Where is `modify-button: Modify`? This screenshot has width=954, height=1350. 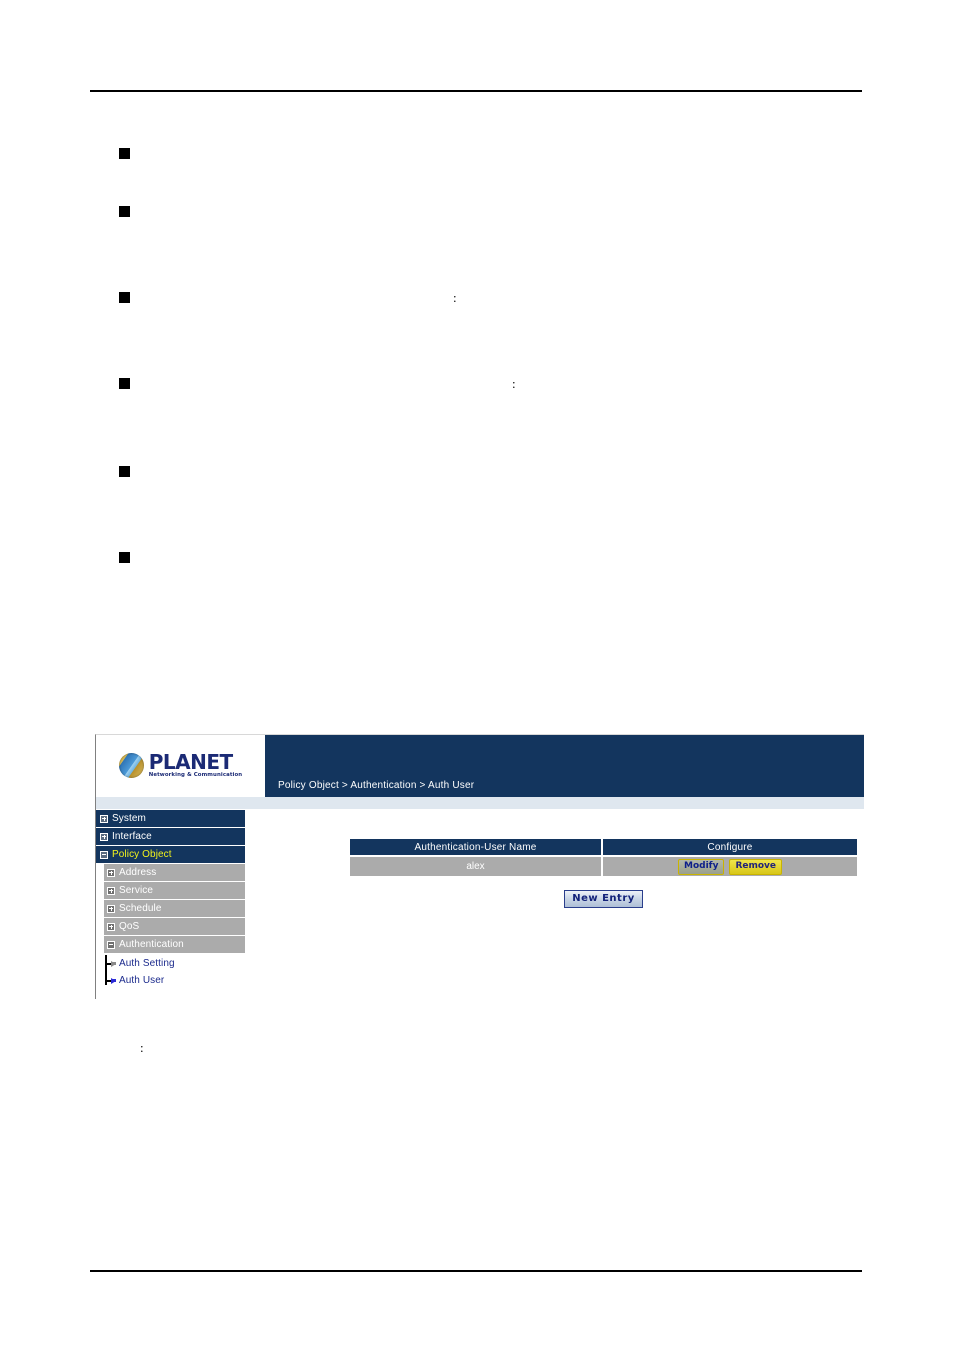 modify-button: Modify is located at coordinates (701, 866).